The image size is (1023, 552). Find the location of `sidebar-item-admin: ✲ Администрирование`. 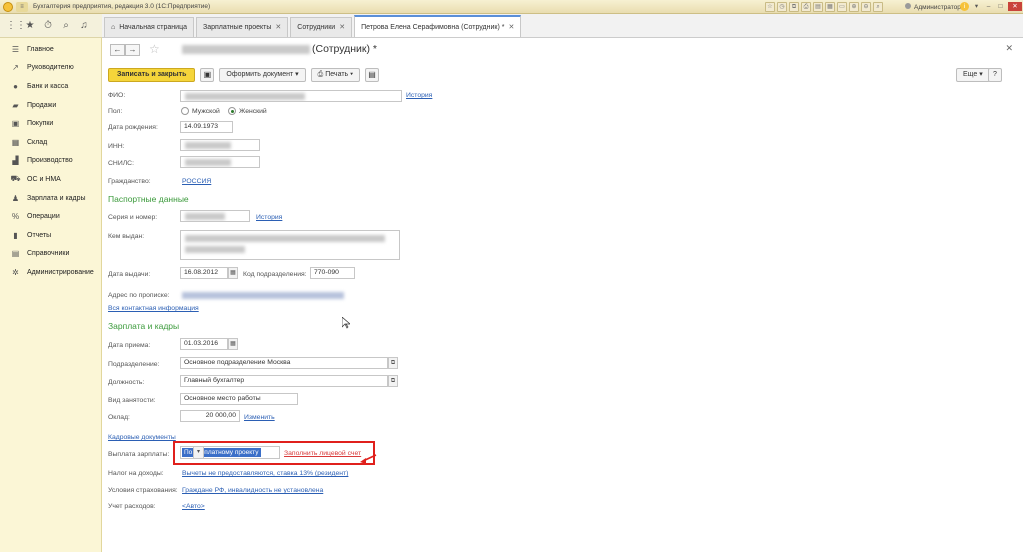

sidebar-item-admin: ✲ Администрирование is located at coordinates (50, 272).